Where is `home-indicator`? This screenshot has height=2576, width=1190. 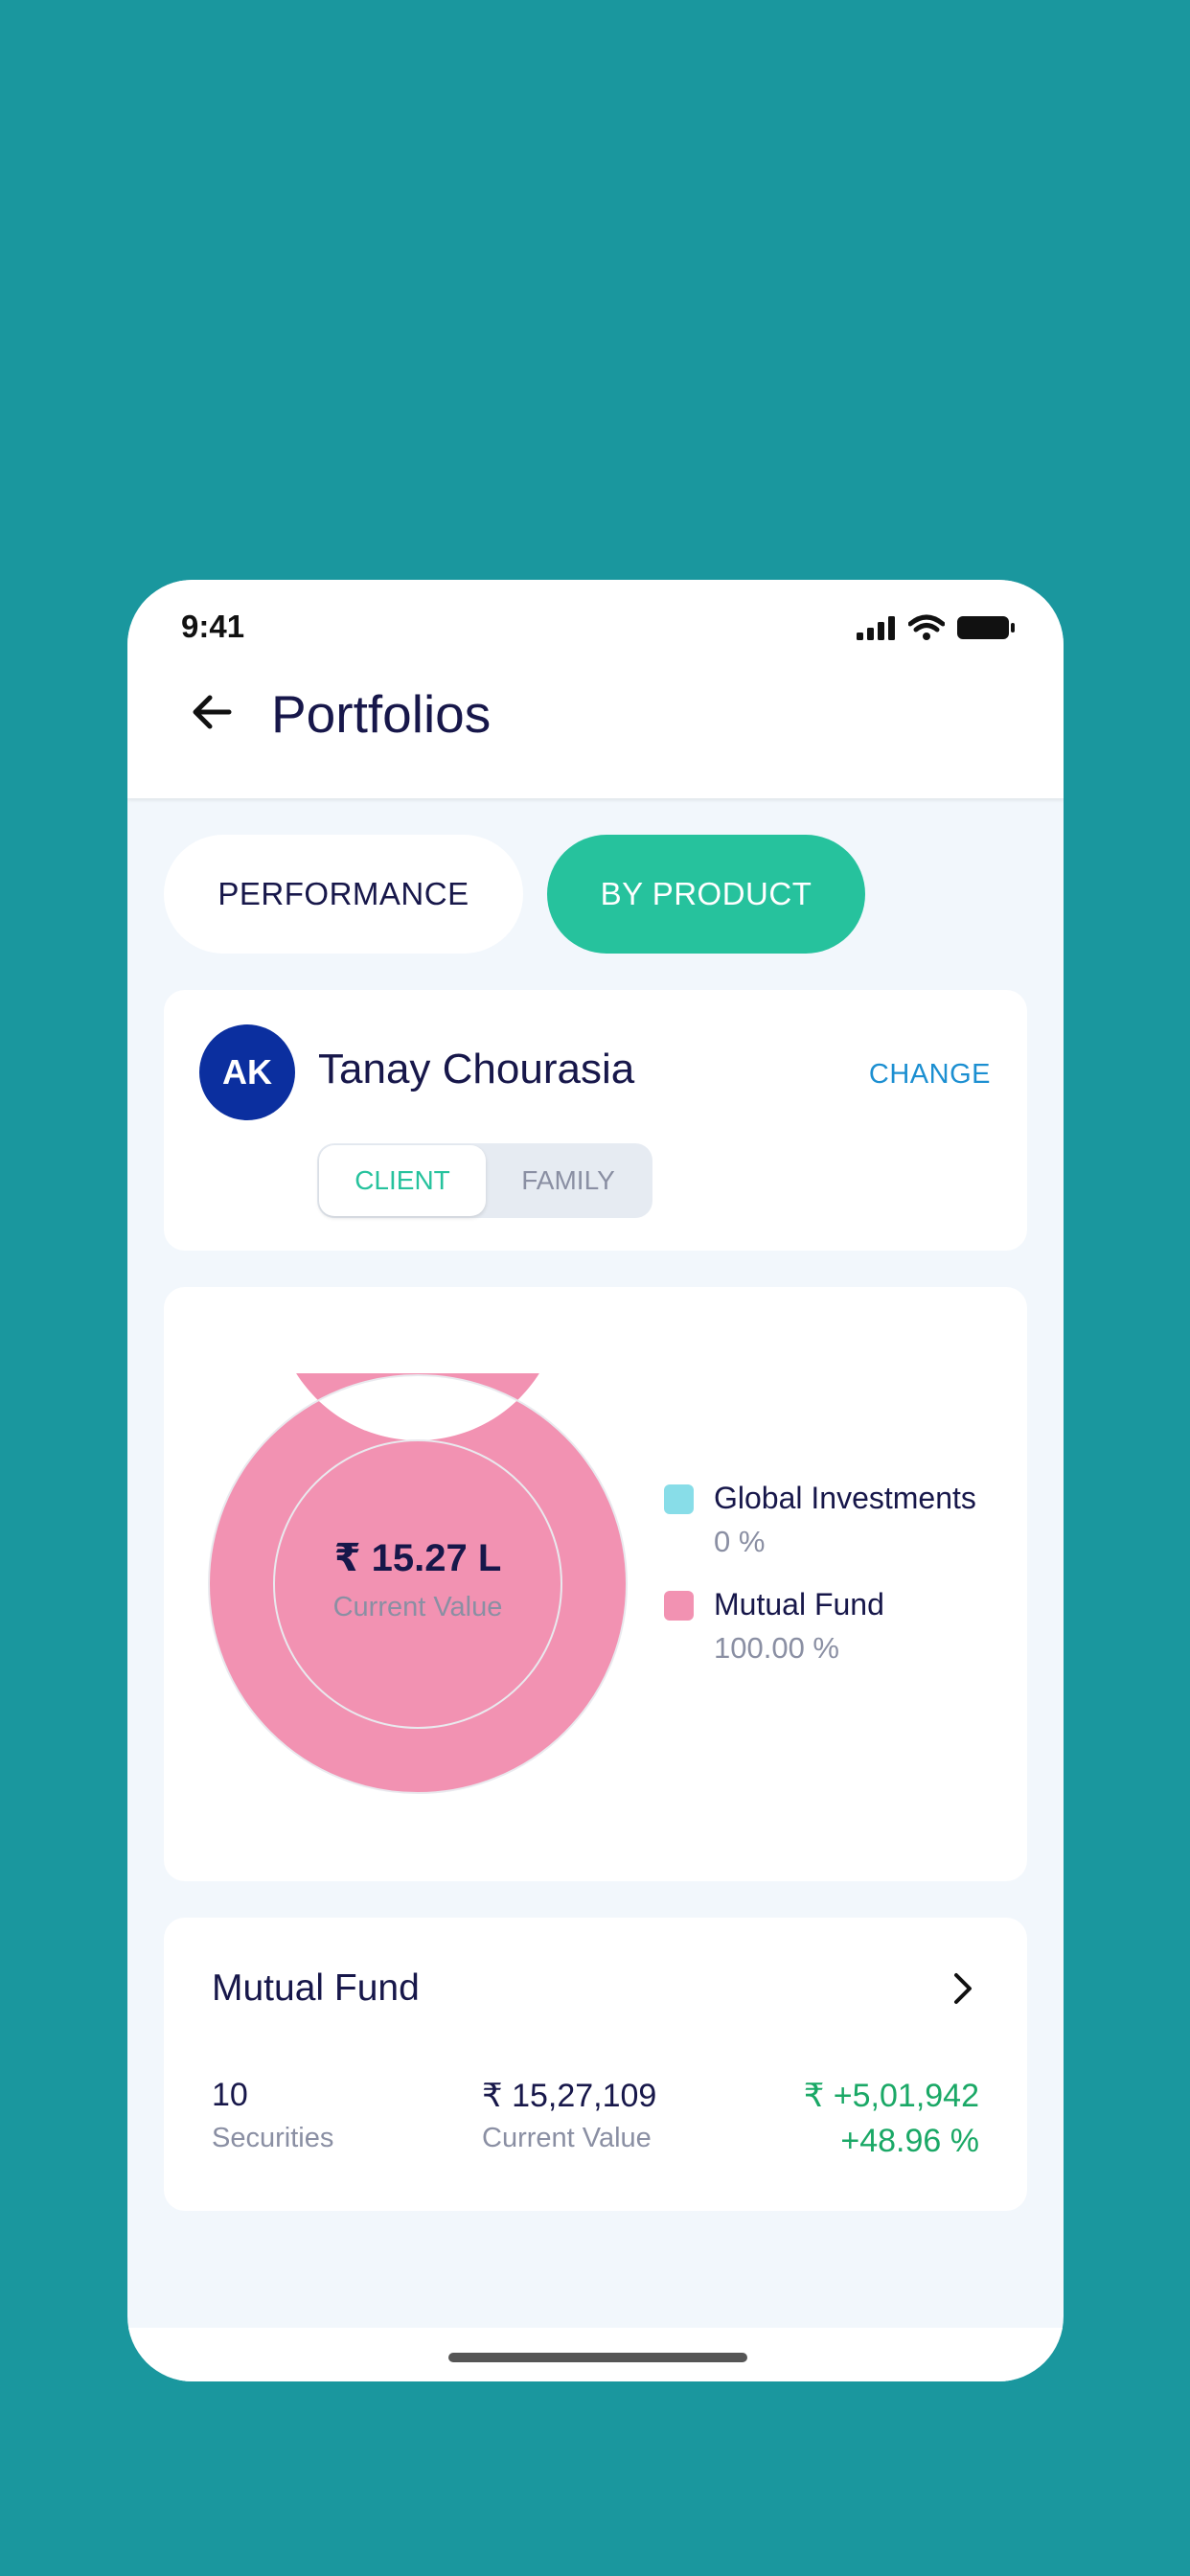
home-indicator is located at coordinates (598, 2357).